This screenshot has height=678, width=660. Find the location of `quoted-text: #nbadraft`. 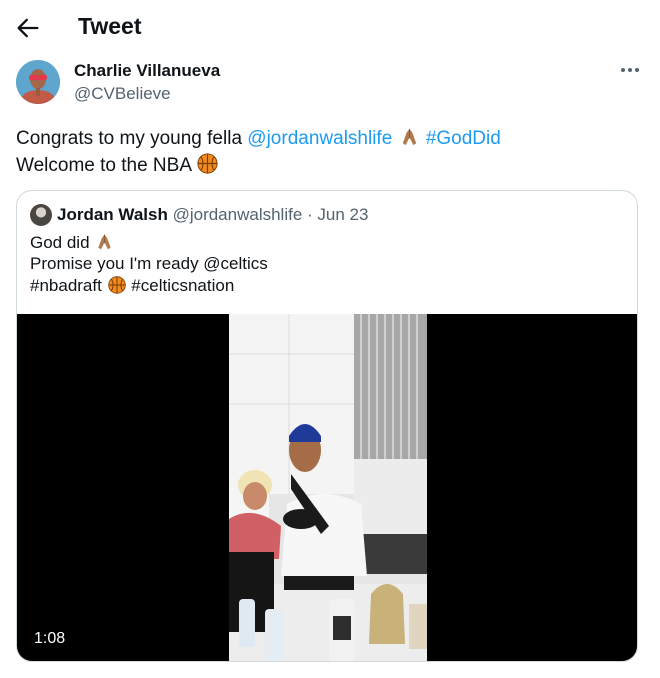

quoted-text: #nbadraft is located at coordinates (68, 285).